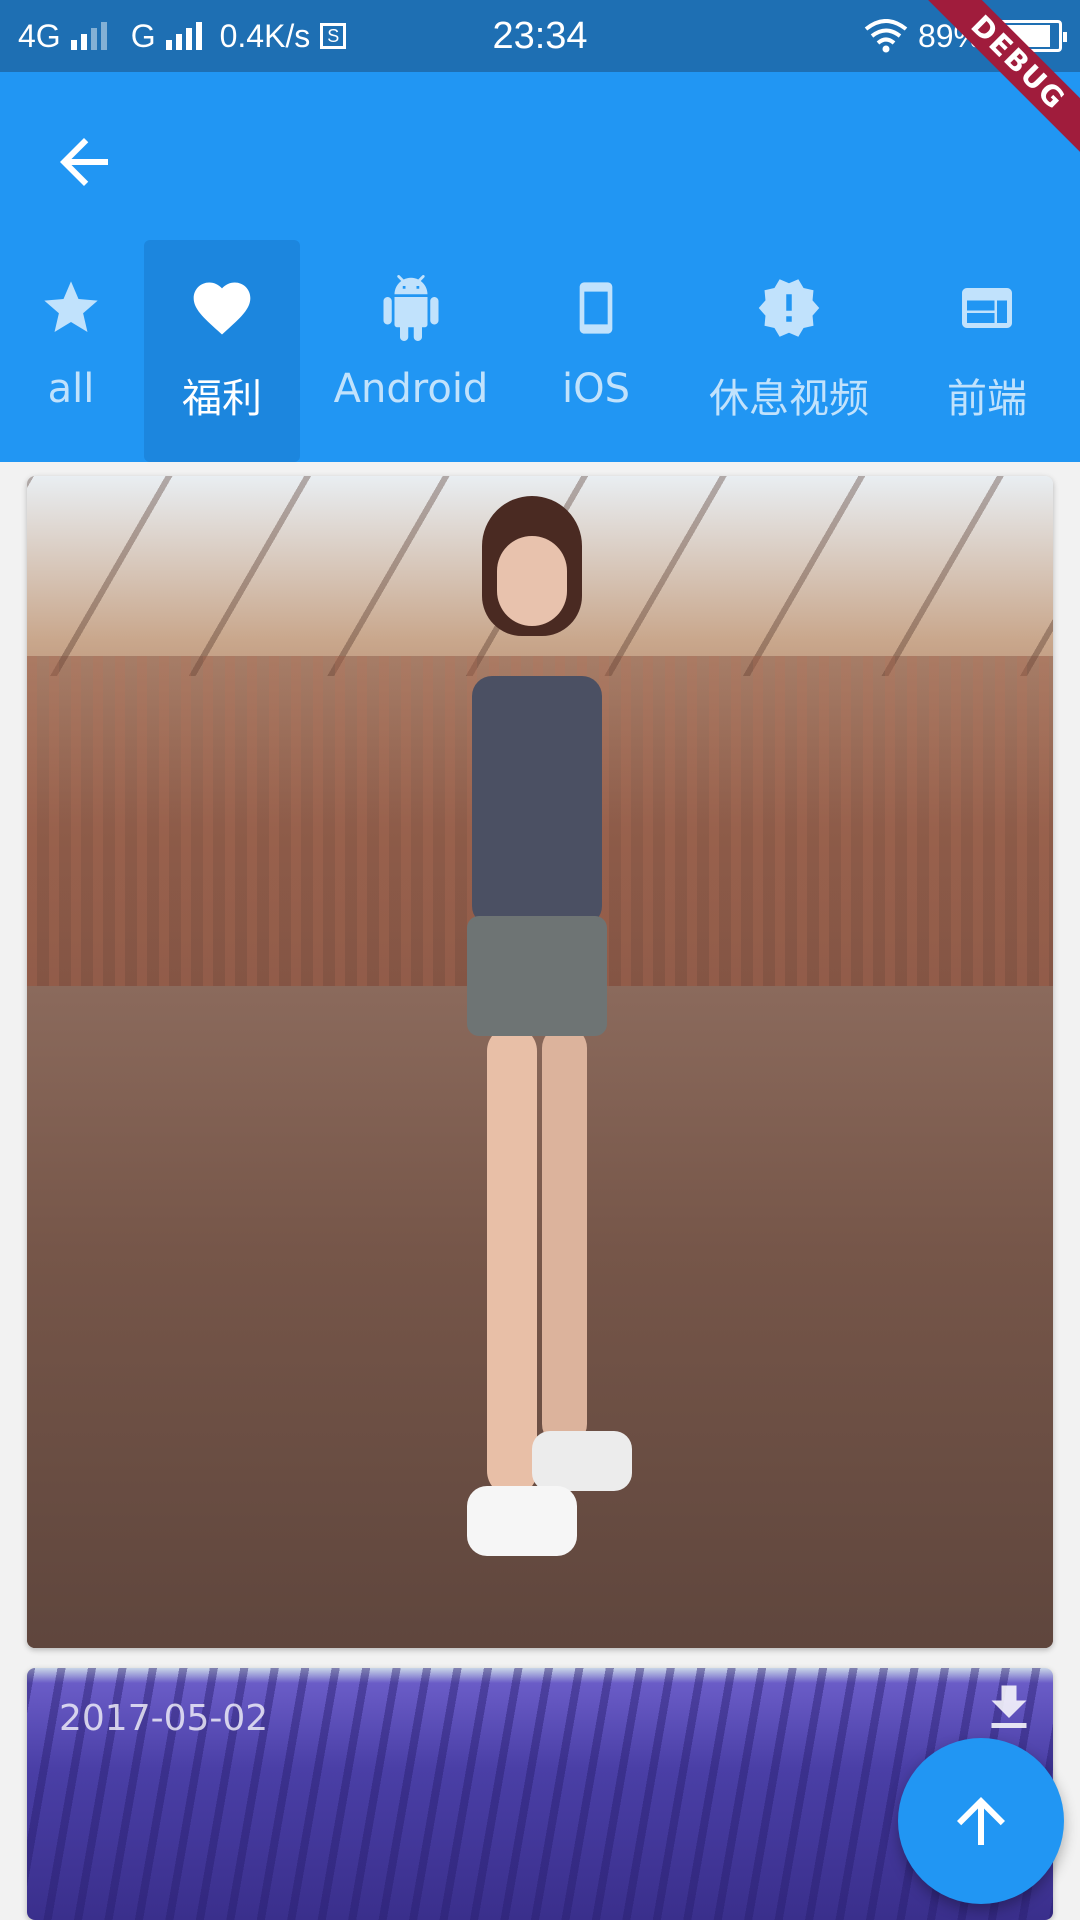 The image size is (1080, 1920). I want to click on network-speed: 0.4K/s, so click(265, 35).